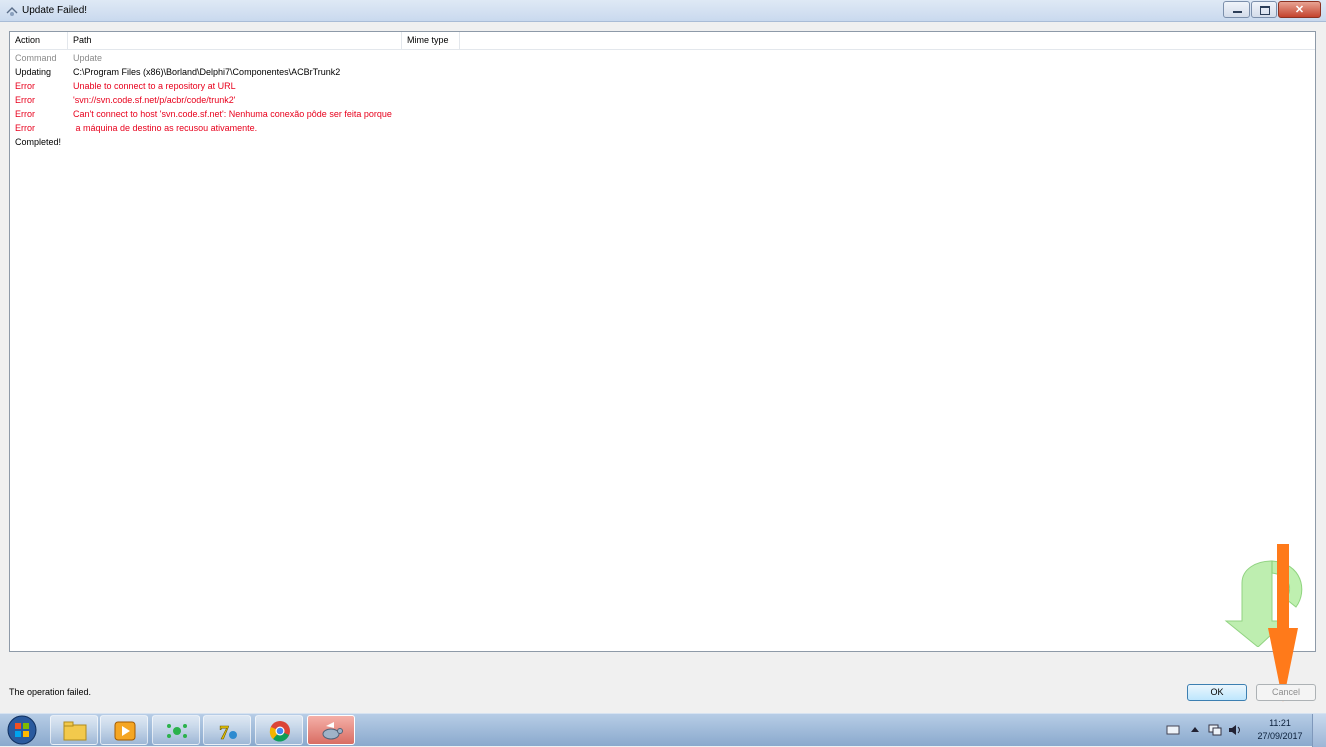 This screenshot has width=1326, height=747. I want to click on clock-date: 27/09/2017, so click(1280, 736).